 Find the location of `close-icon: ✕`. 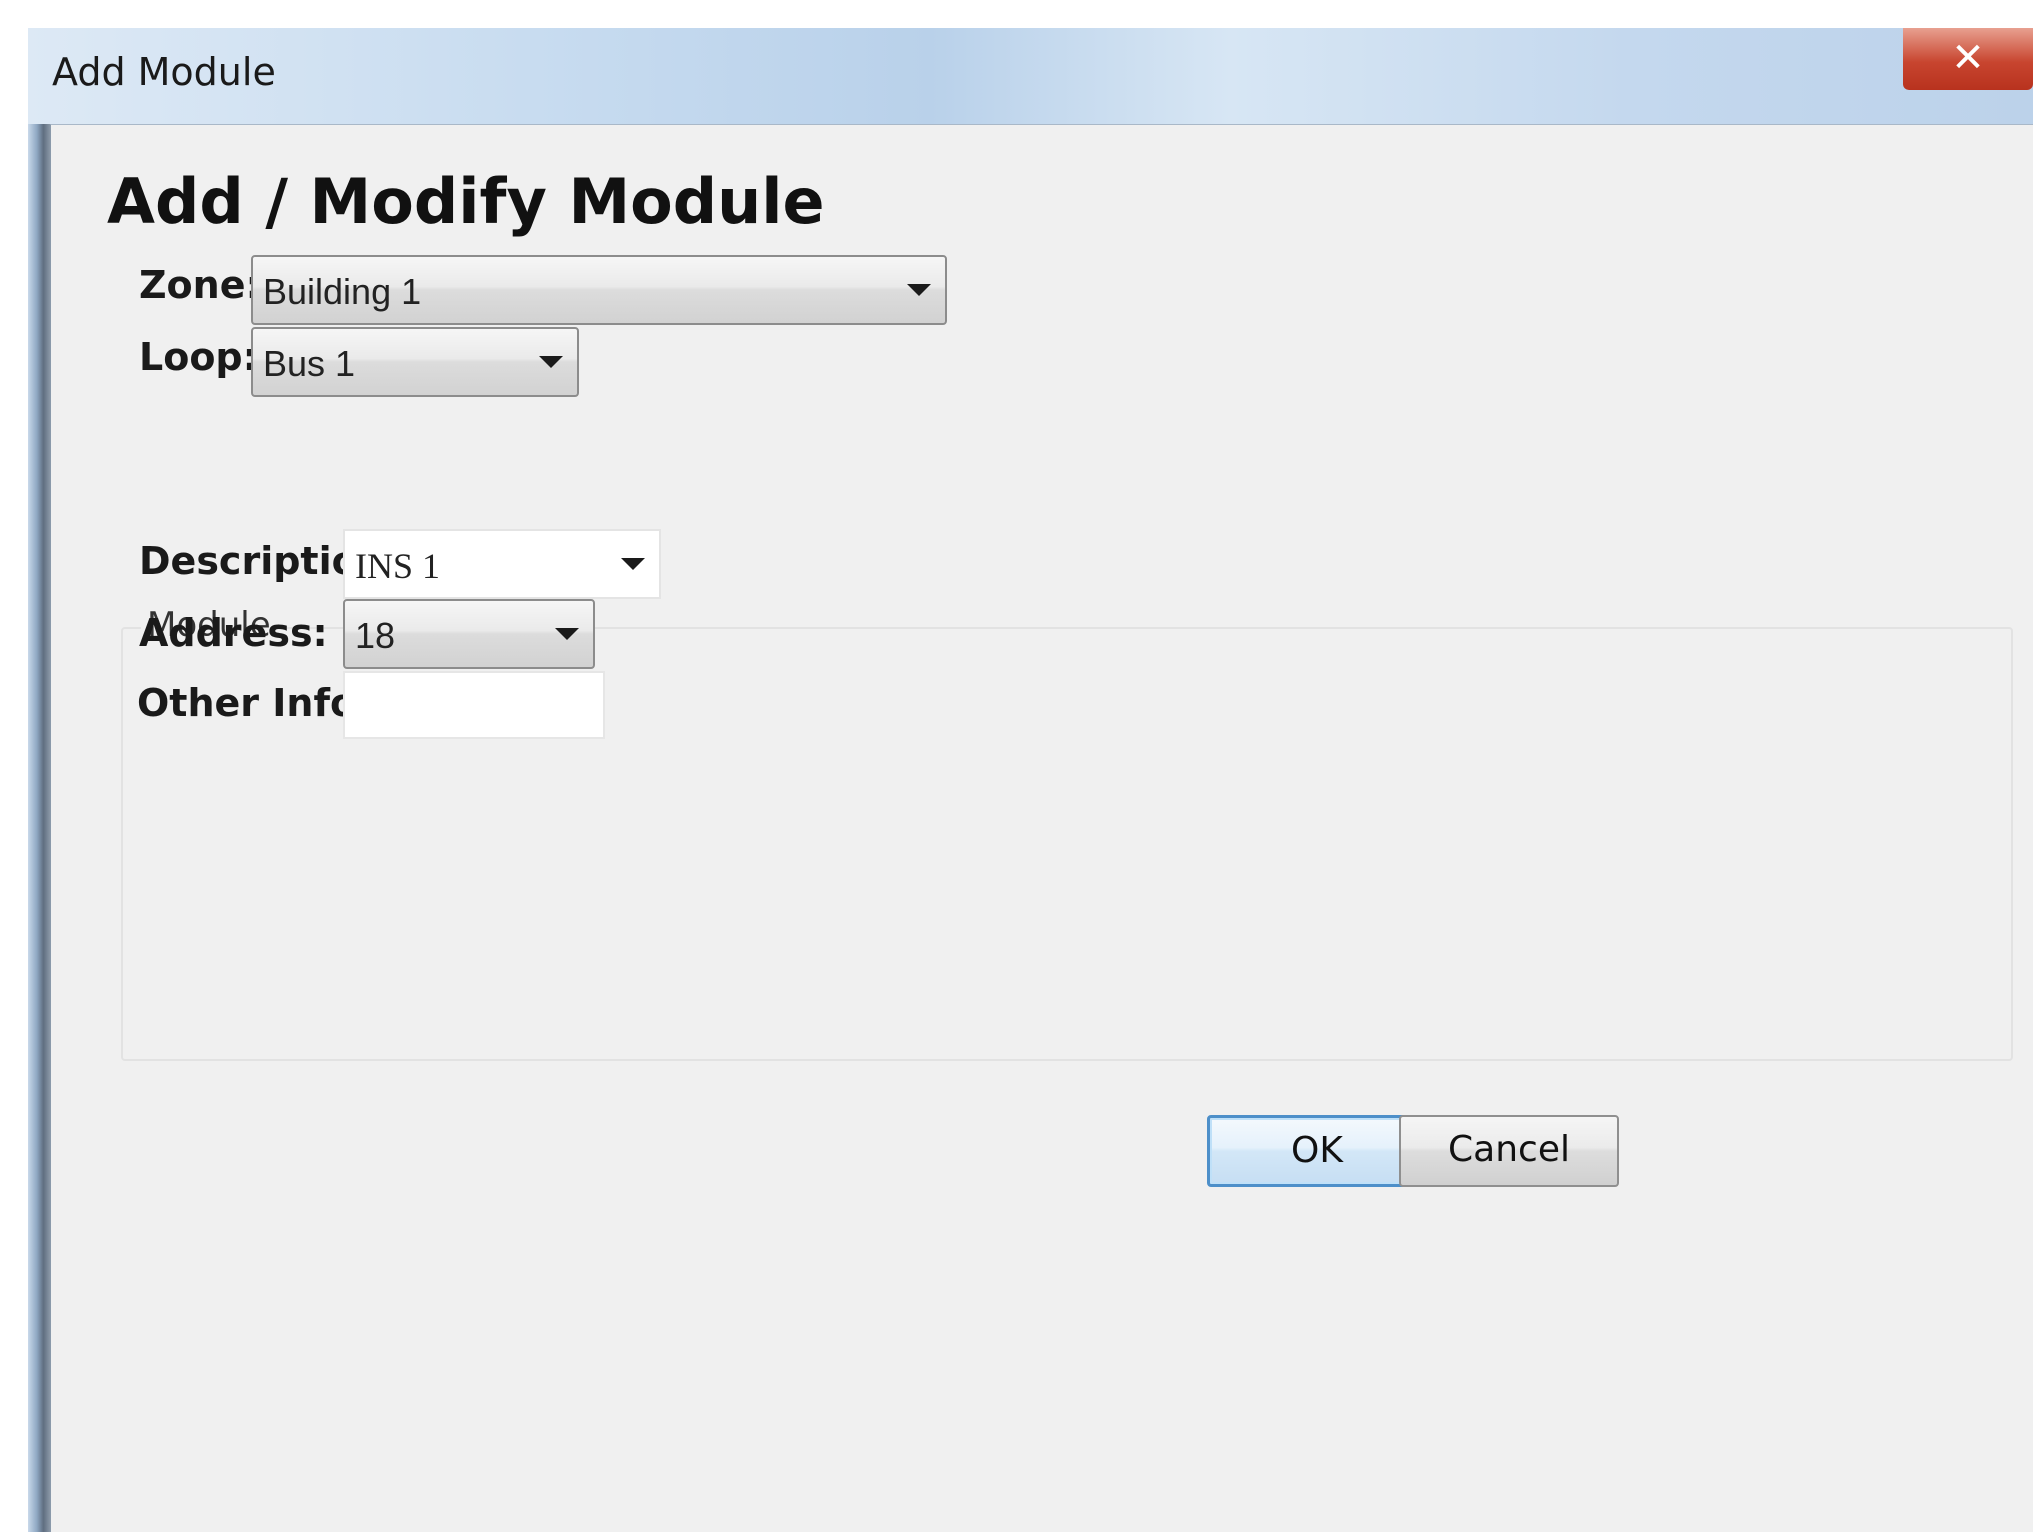

close-icon: ✕ is located at coordinates (1968, 58).